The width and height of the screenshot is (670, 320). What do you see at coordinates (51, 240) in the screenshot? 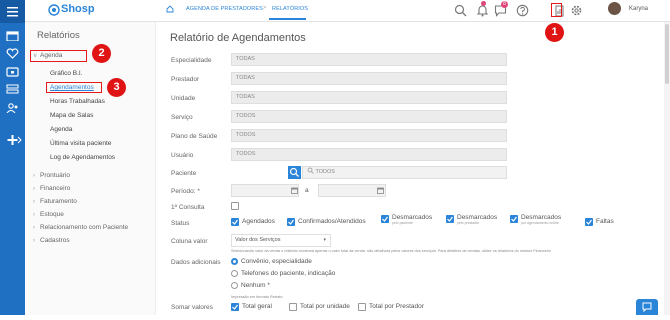
I see `sidebar-group-cadastros: › Cadastros` at bounding box center [51, 240].